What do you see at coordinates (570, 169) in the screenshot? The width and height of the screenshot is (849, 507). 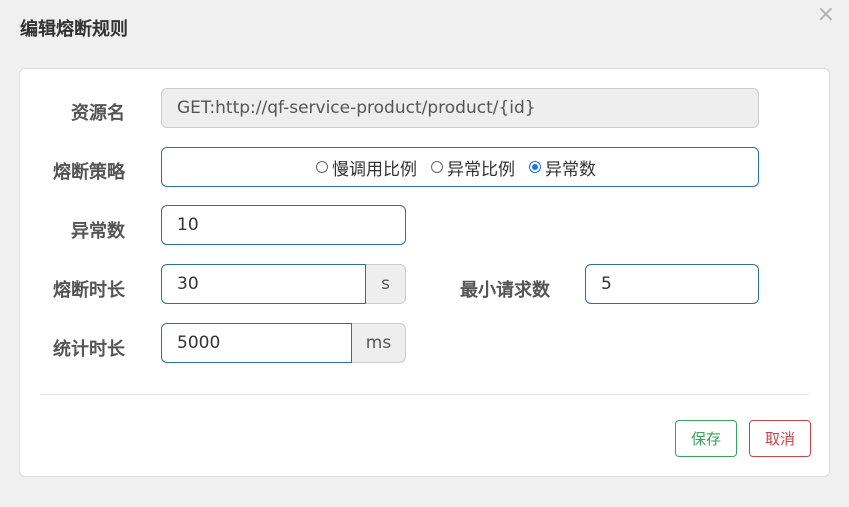 I see `strategy-option-label: 异常数` at bounding box center [570, 169].